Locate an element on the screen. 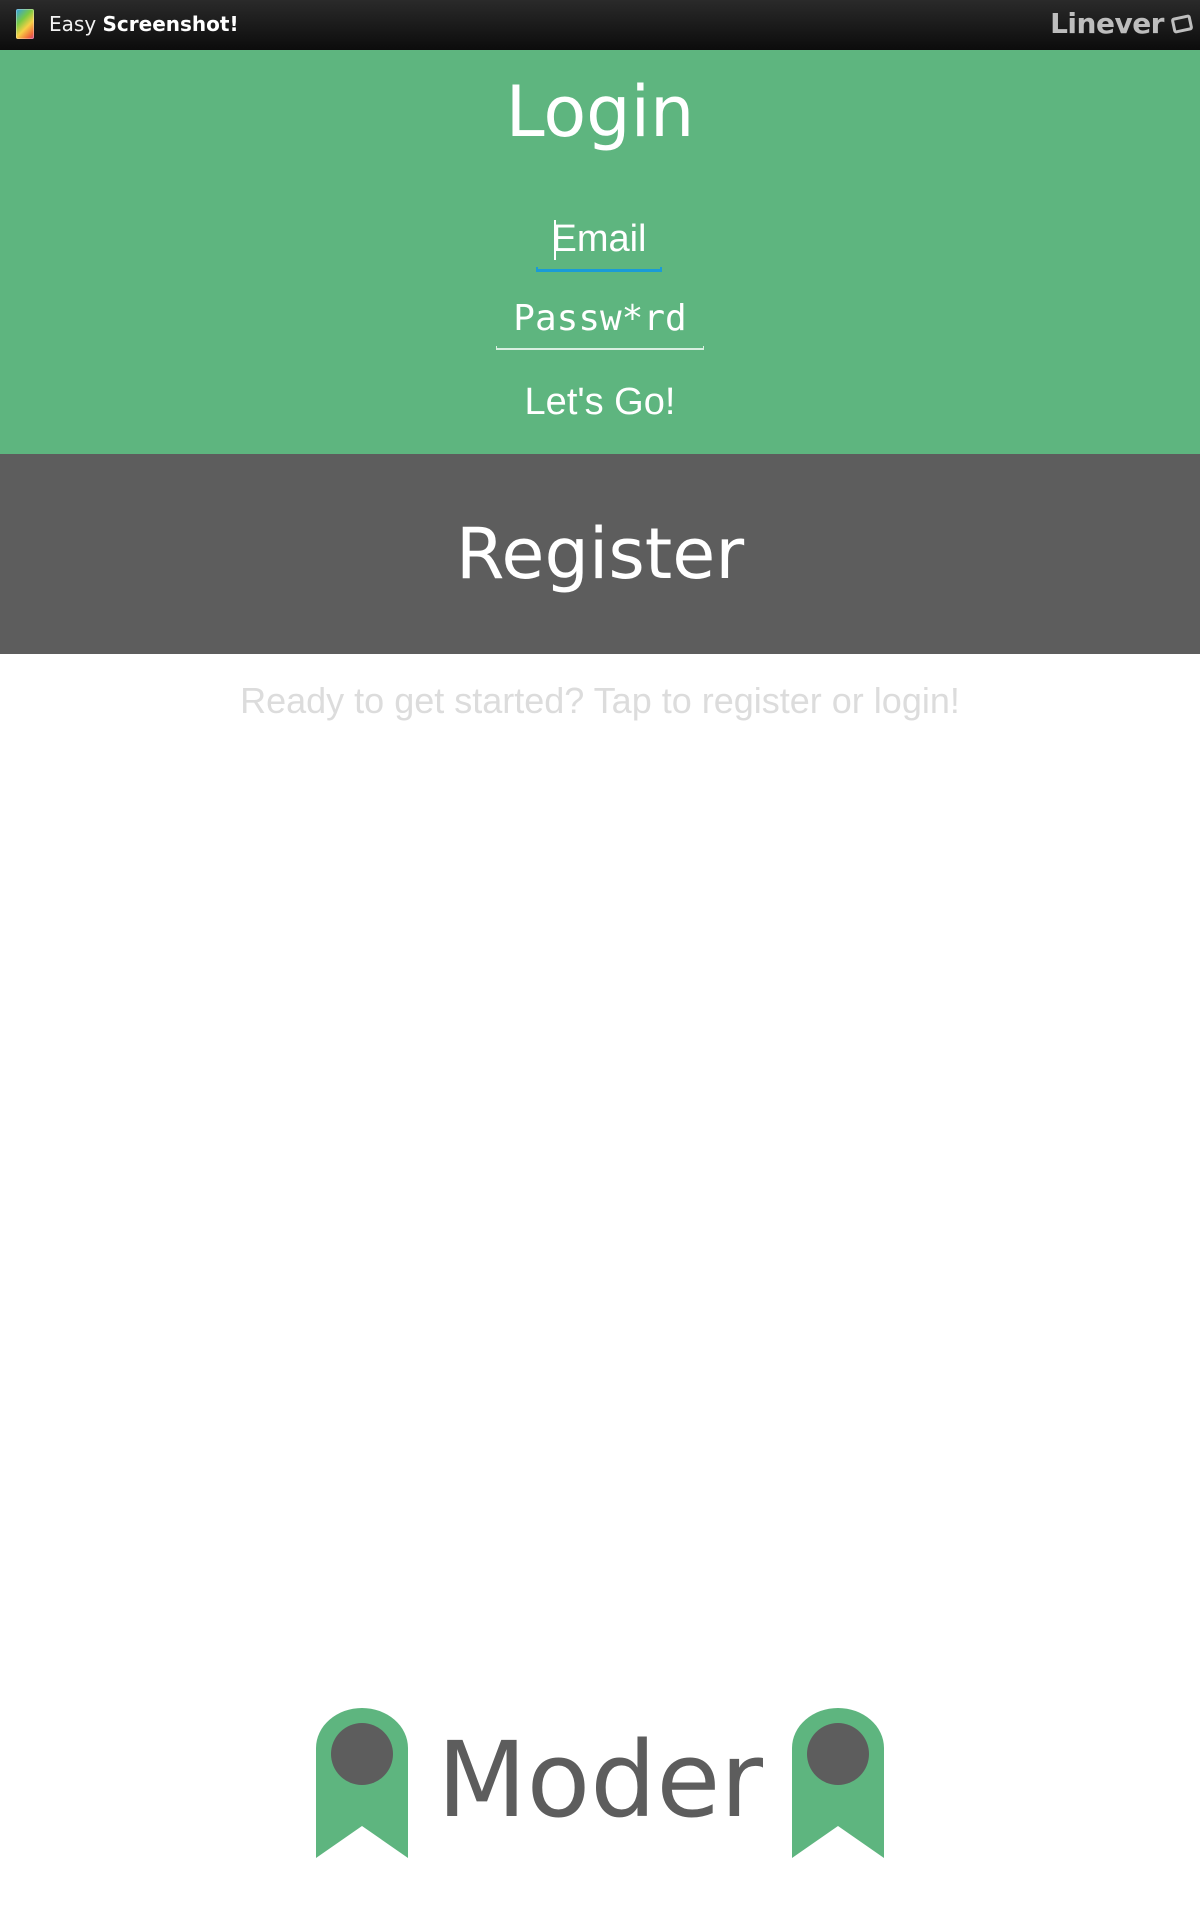 Image resolution: width=1200 pixels, height=1920 pixels. password-field is located at coordinates (600, 318).